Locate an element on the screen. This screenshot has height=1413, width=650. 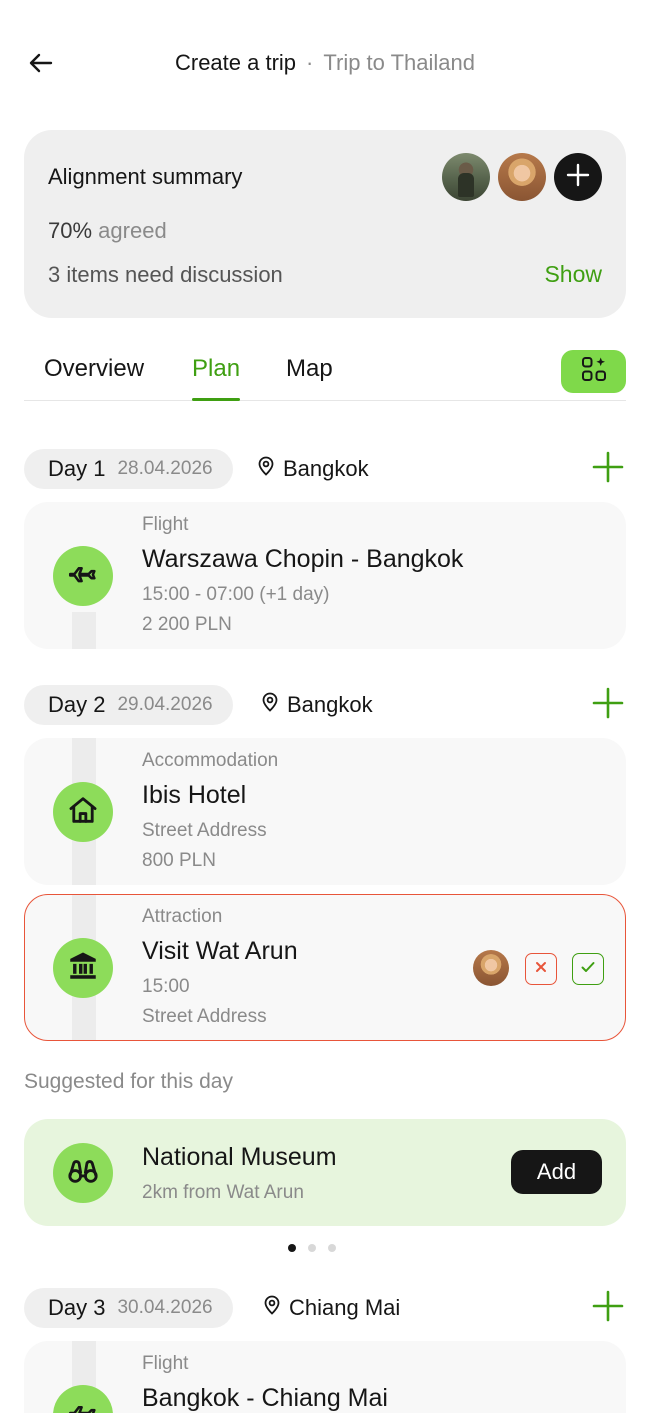
carousel-pagination is located at coordinates (312, 1248).